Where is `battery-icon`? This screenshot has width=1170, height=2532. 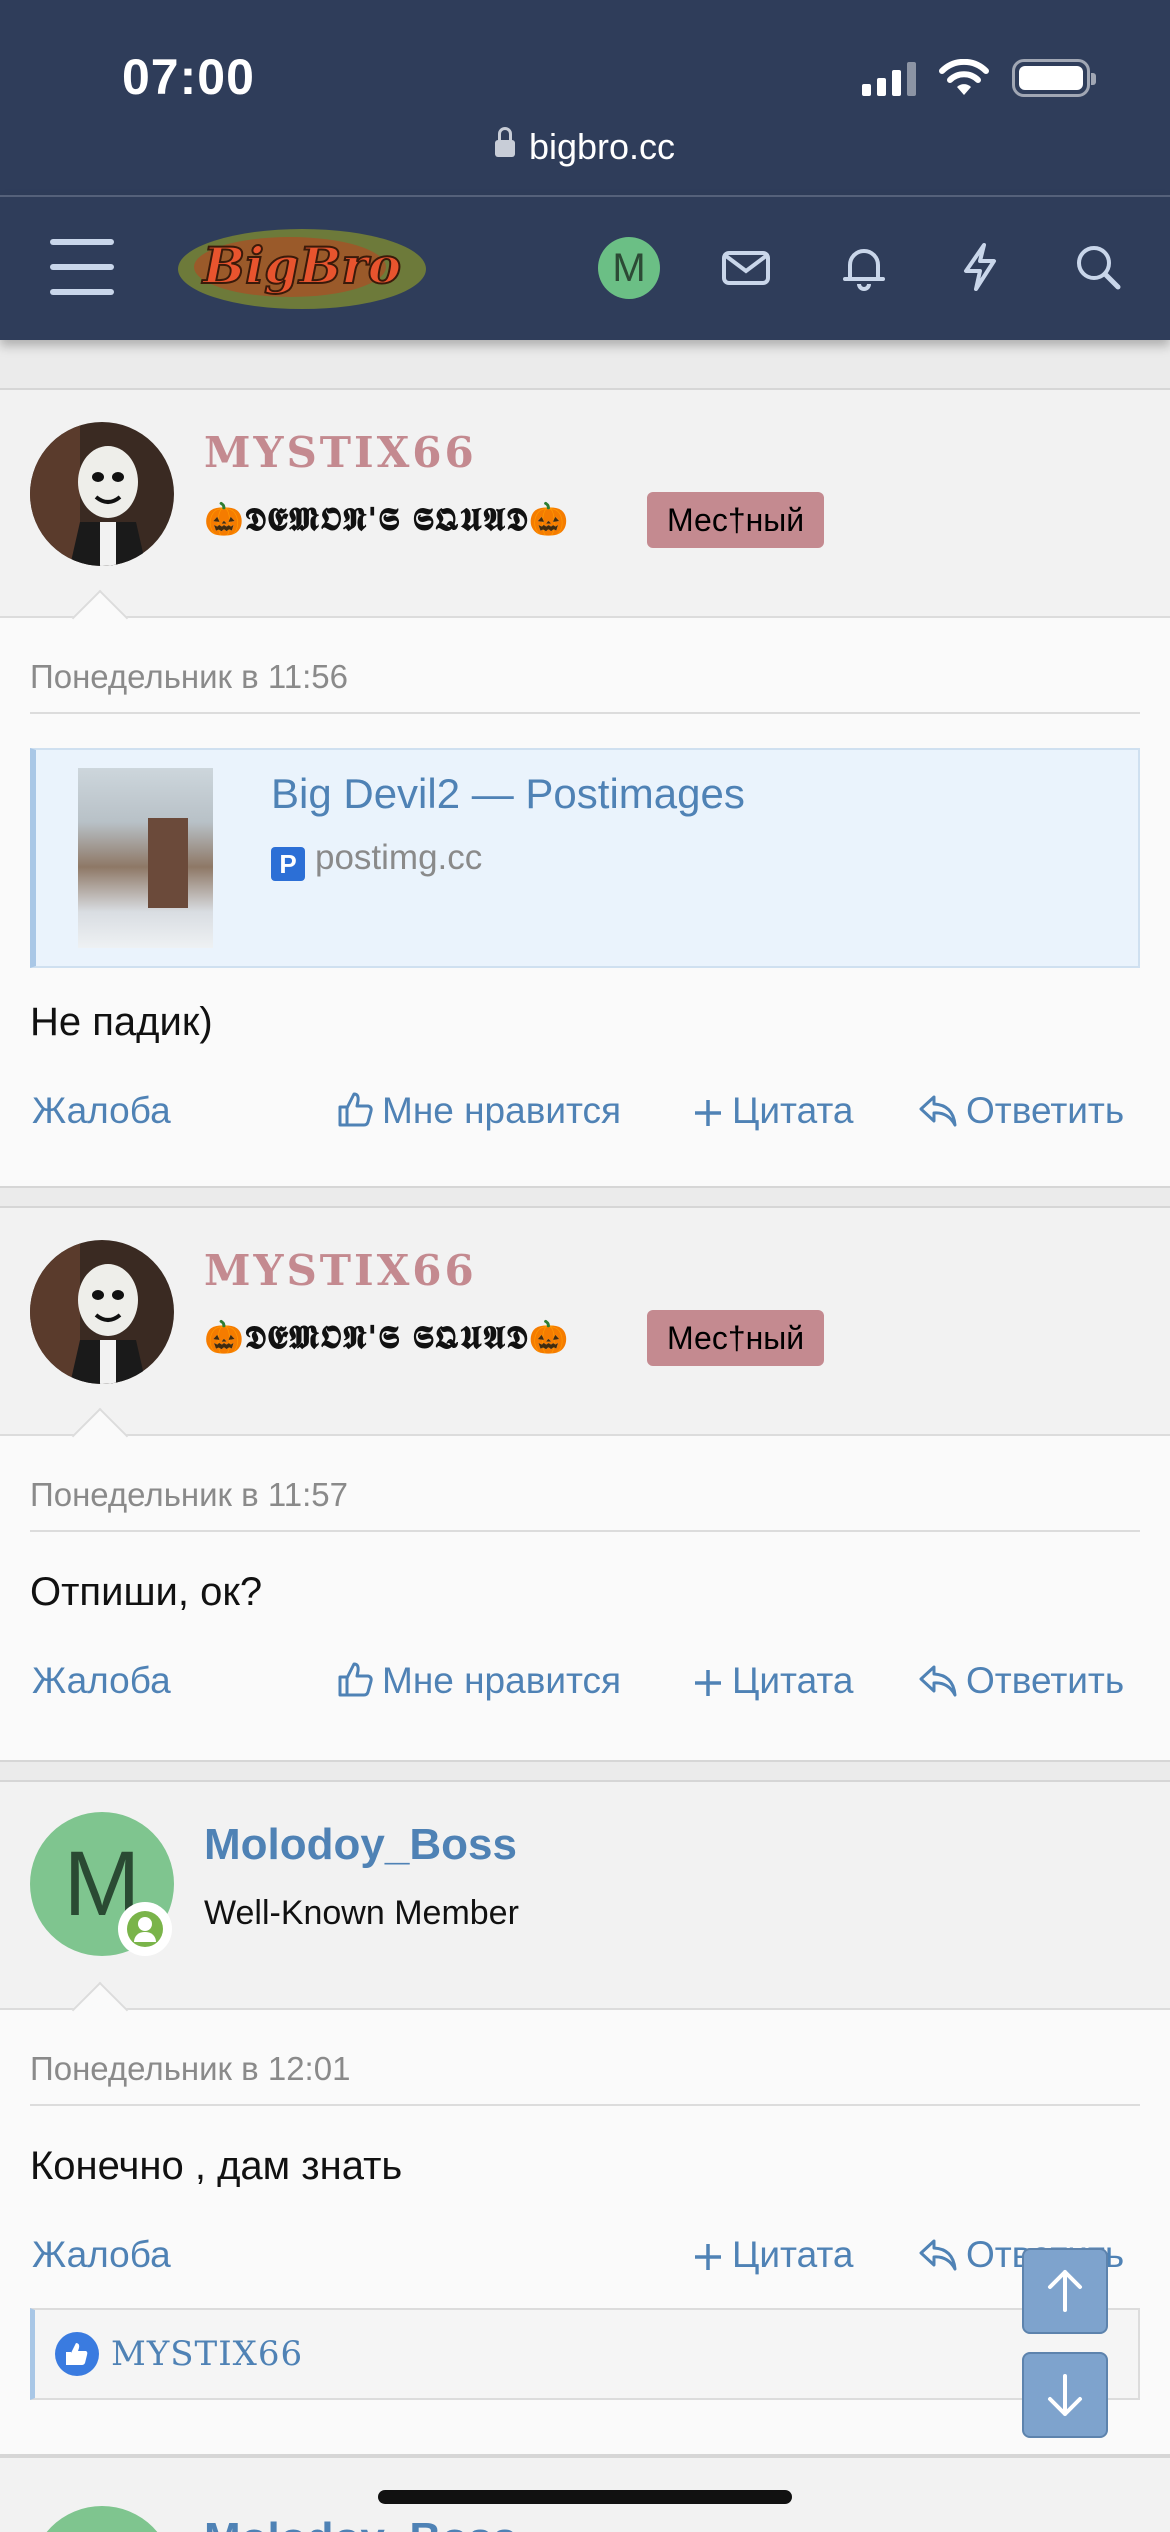 battery-icon is located at coordinates (1054, 78).